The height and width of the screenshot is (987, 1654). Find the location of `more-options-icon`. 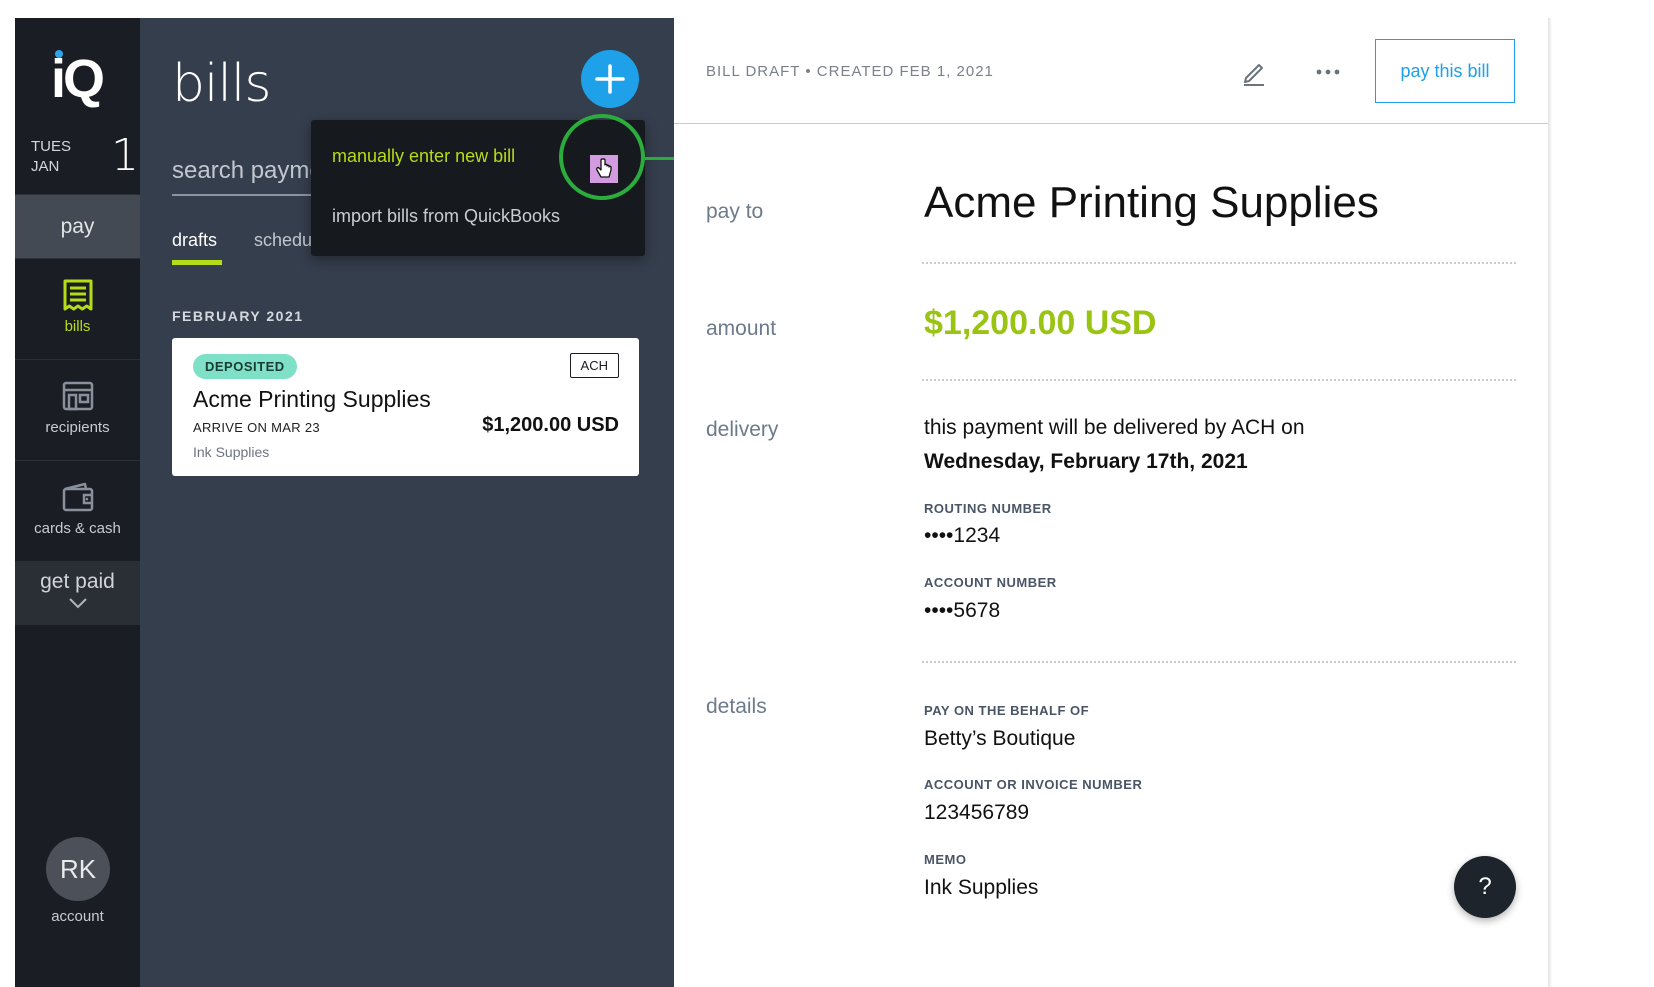

more-options-icon is located at coordinates (1328, 72).